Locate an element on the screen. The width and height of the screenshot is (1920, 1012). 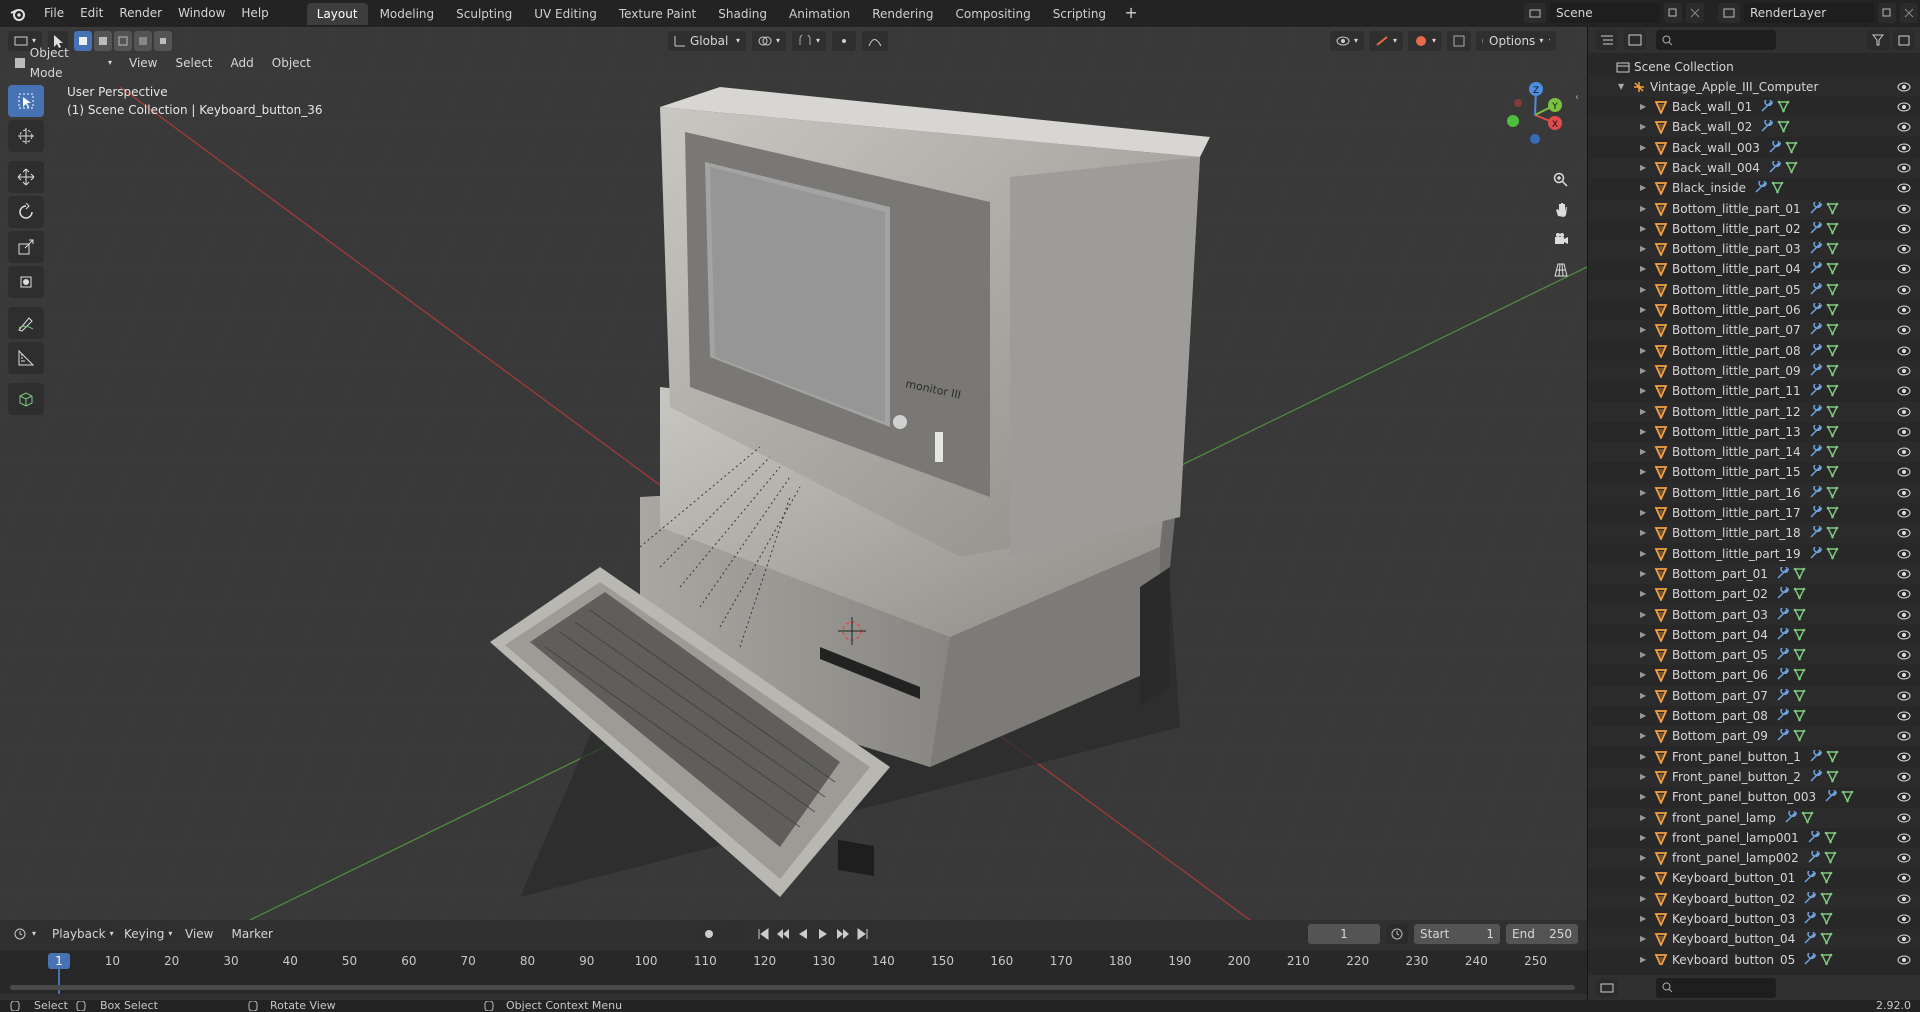
transform-orientation-dropdown: Global ▾ is located at coordinates (707, 41).